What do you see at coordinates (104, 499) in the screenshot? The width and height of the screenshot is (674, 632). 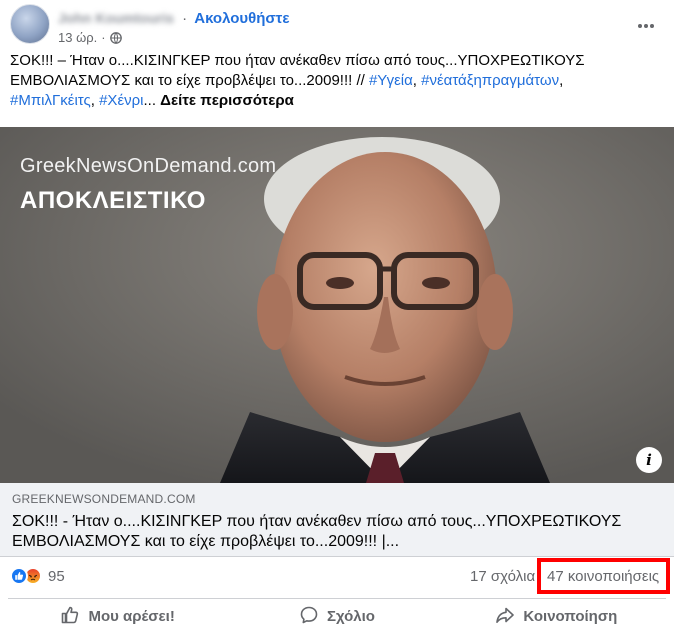 I see `link-domain: GREEKNEWSONDEMAND.COM` at bounding box center [104, 499].